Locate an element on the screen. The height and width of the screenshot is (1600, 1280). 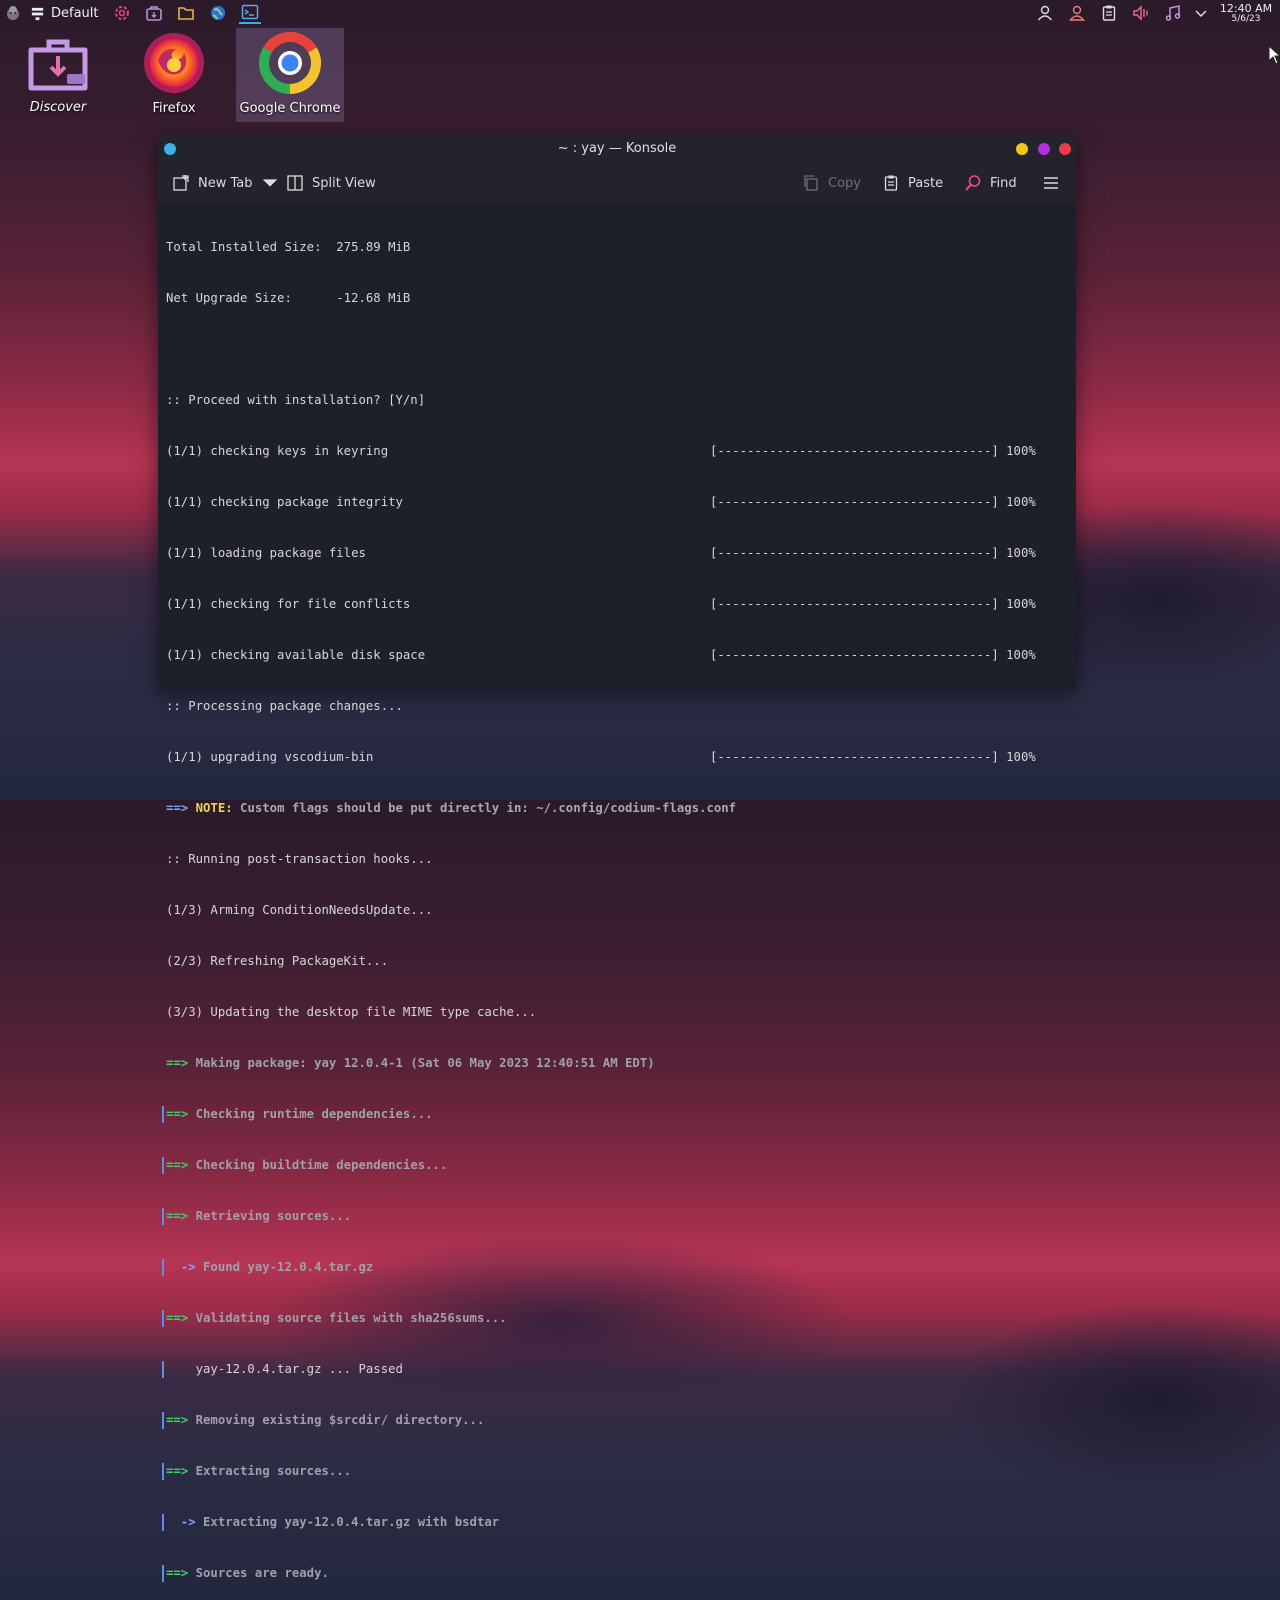
new-tab-icon is located at coordinates (181, 183).